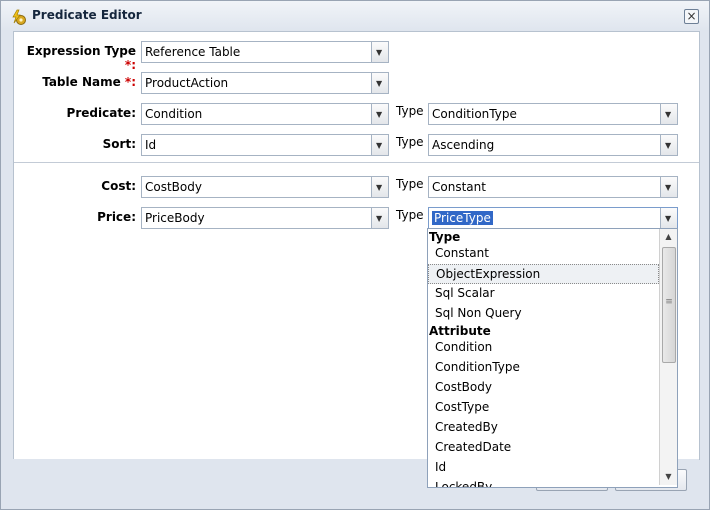  Describe the element at coordinates (463, 145) in the screenshot. I see `sort-type-value: Ascending` at that location.